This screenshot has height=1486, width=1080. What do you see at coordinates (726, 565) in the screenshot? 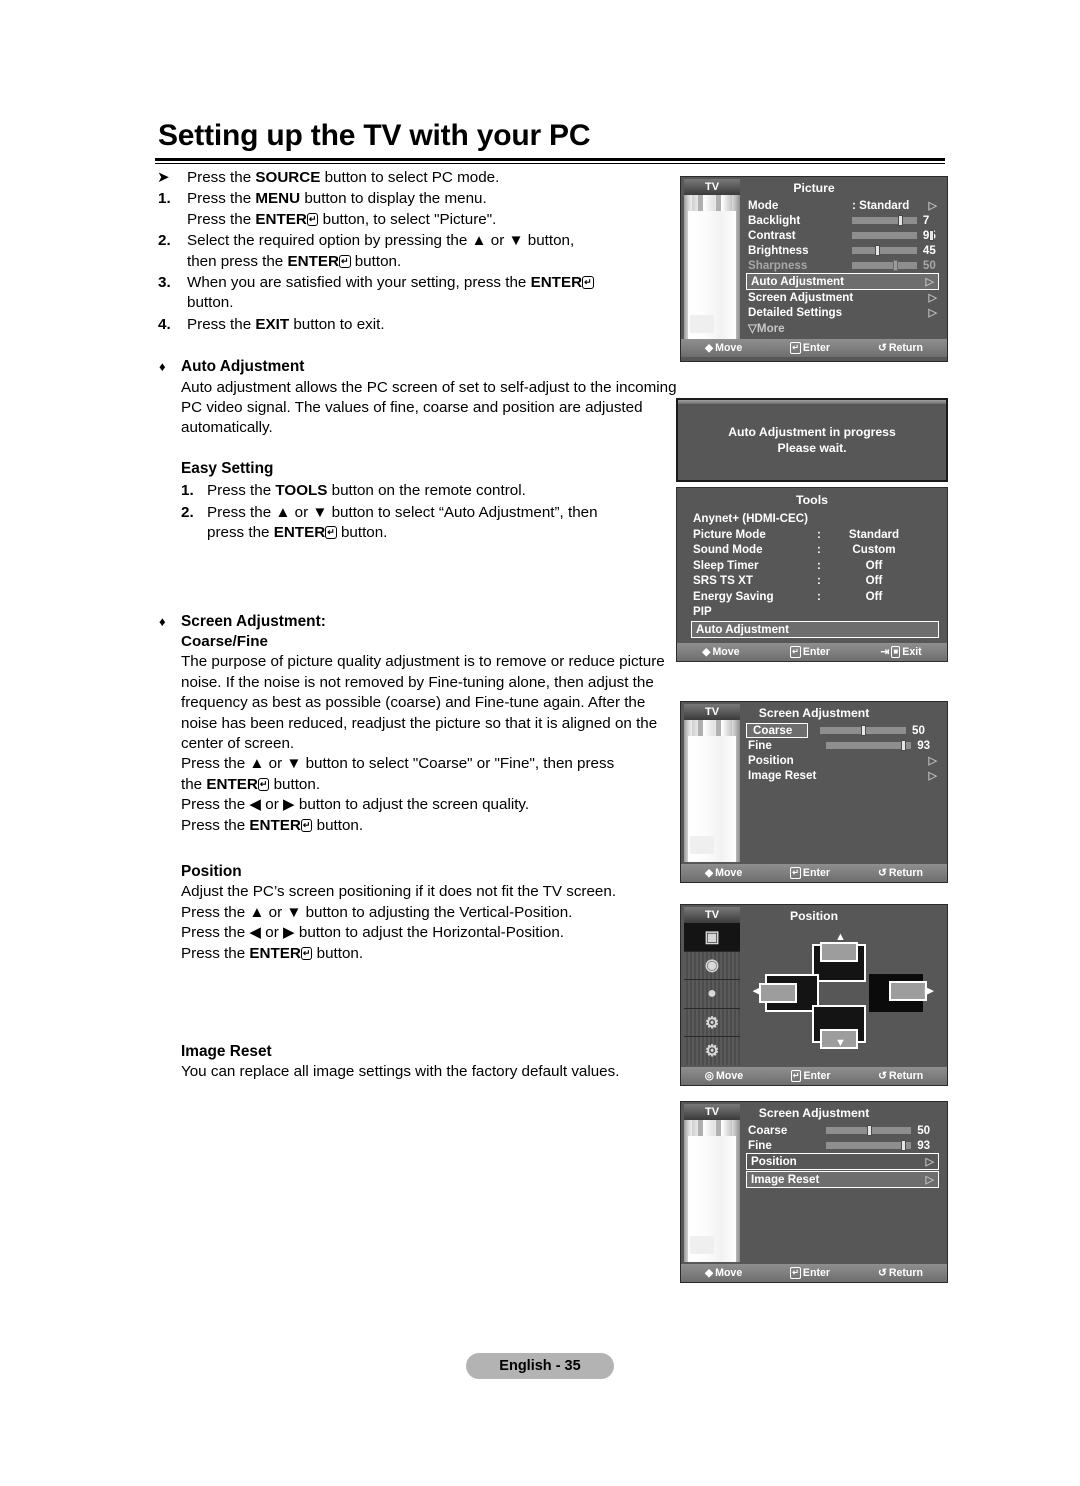
I see `tools-row-label: Sleep Timer` at bounding box center [726, 565].